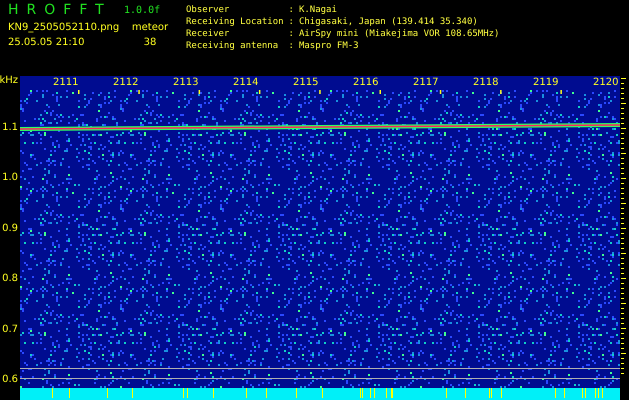 The width and height of the screenshot is (629, 400). I want to click on time-label: 2116, so click(365, 83).